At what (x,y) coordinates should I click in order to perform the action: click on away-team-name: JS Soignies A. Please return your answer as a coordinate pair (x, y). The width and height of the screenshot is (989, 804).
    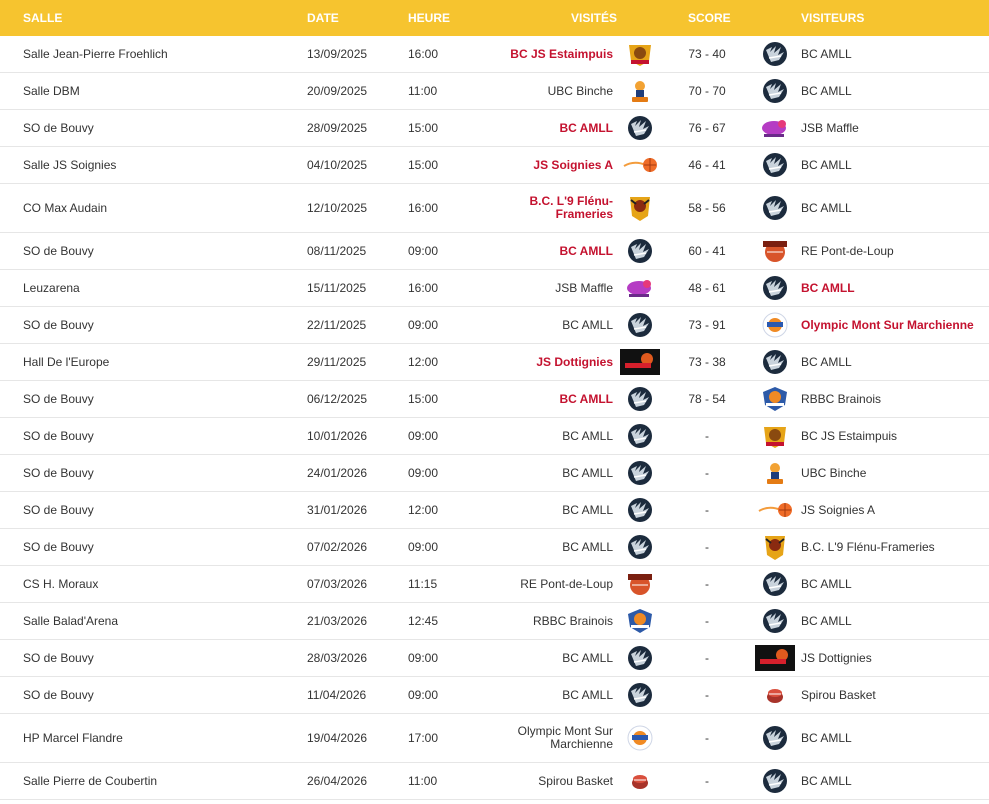
    Looking at the image, I should click on (838, 510).